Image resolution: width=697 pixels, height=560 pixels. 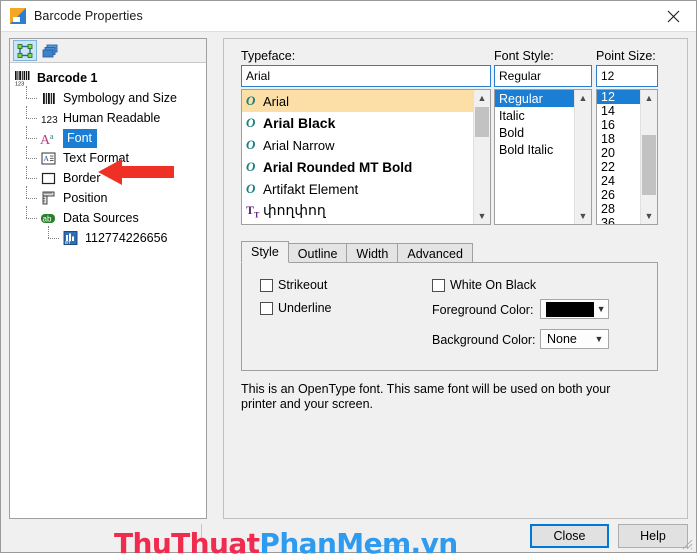 What do you see at coordinates (286, 543) in the screenshot?
I see `watermark: ThuThuatPhanMem.vn` at bounding box center [286, 543].